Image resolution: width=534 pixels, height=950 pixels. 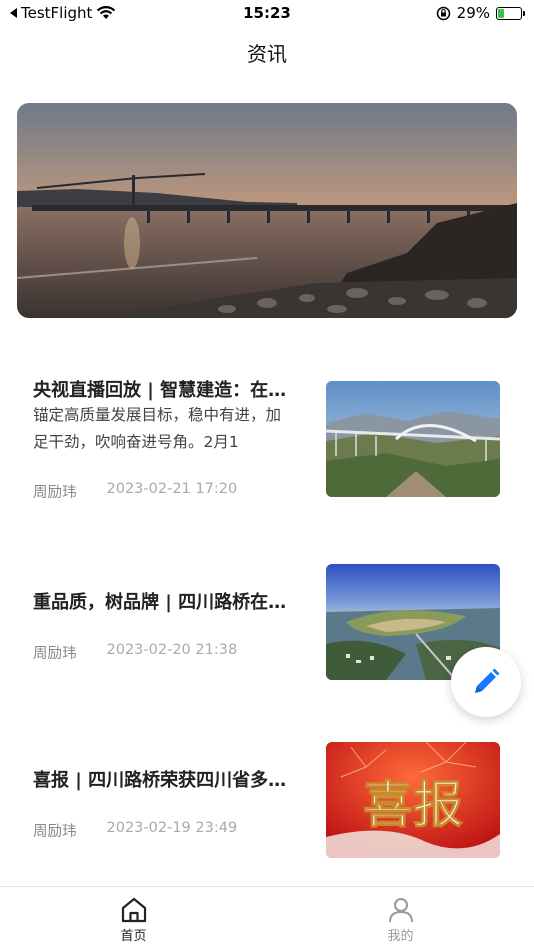 What do you see at coordinates (473, 13) in the screenshot?
I see `battery-percent: 29%` at bounding box center [473, 13].